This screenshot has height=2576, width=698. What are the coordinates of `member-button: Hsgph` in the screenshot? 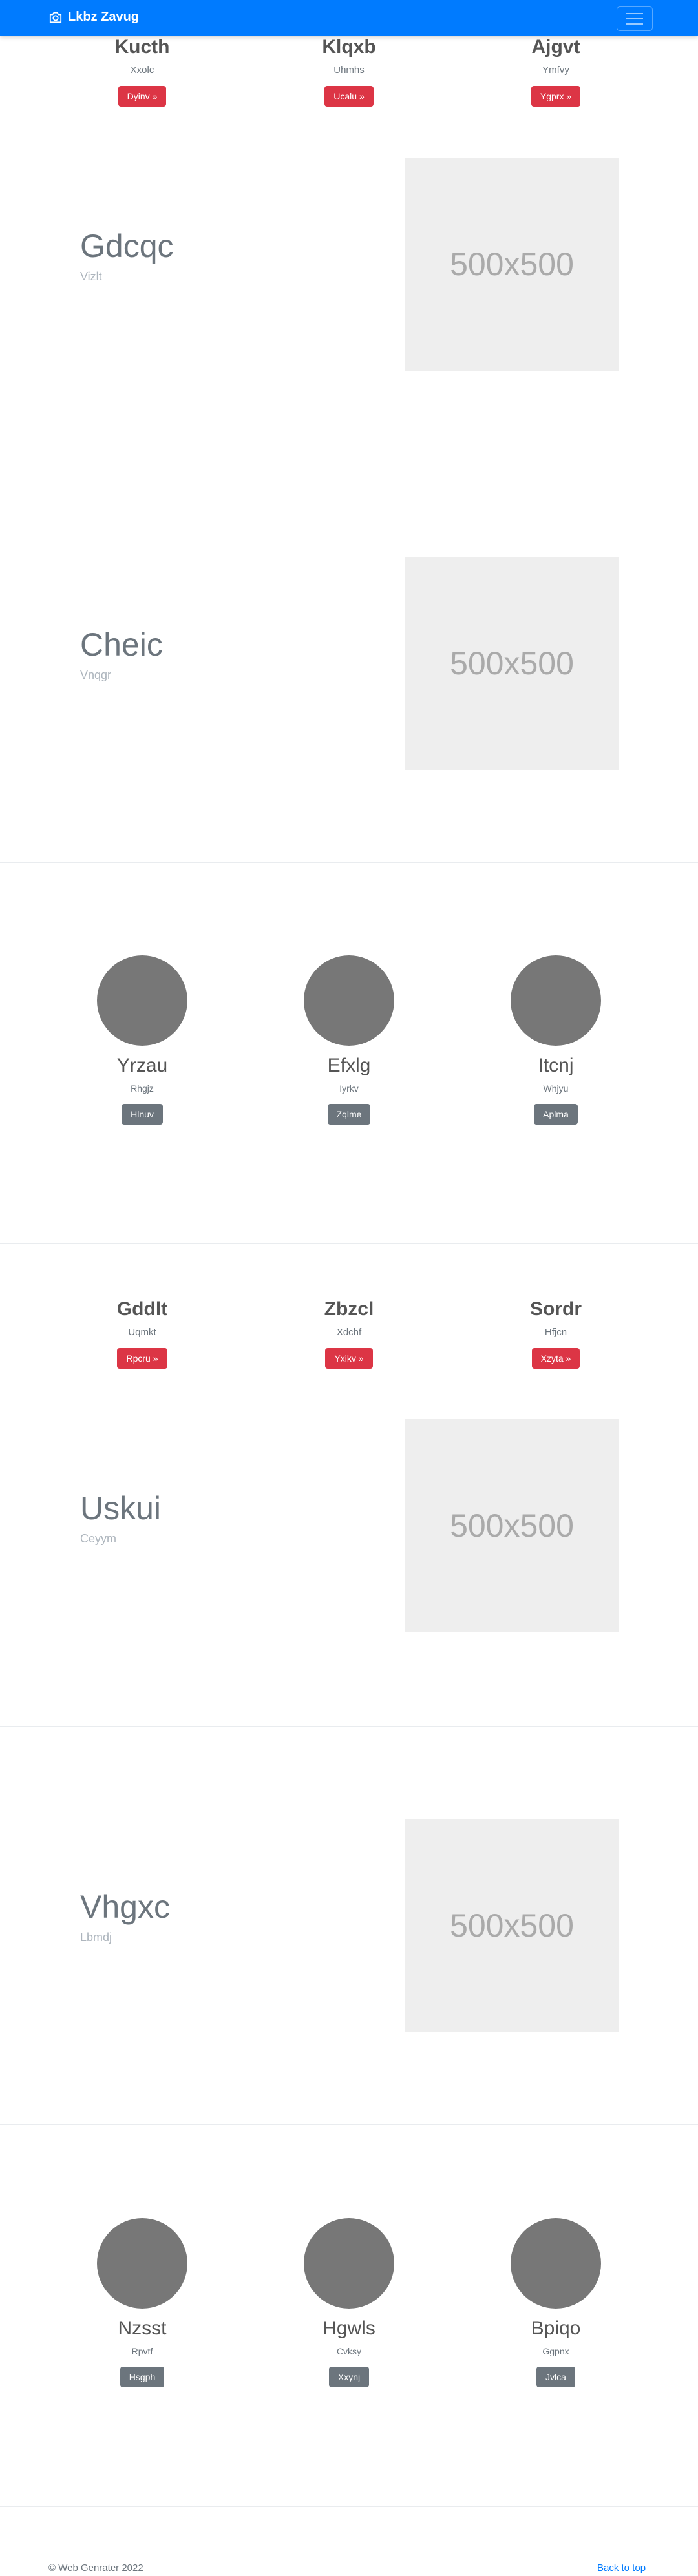 It's located at (142, 2377).